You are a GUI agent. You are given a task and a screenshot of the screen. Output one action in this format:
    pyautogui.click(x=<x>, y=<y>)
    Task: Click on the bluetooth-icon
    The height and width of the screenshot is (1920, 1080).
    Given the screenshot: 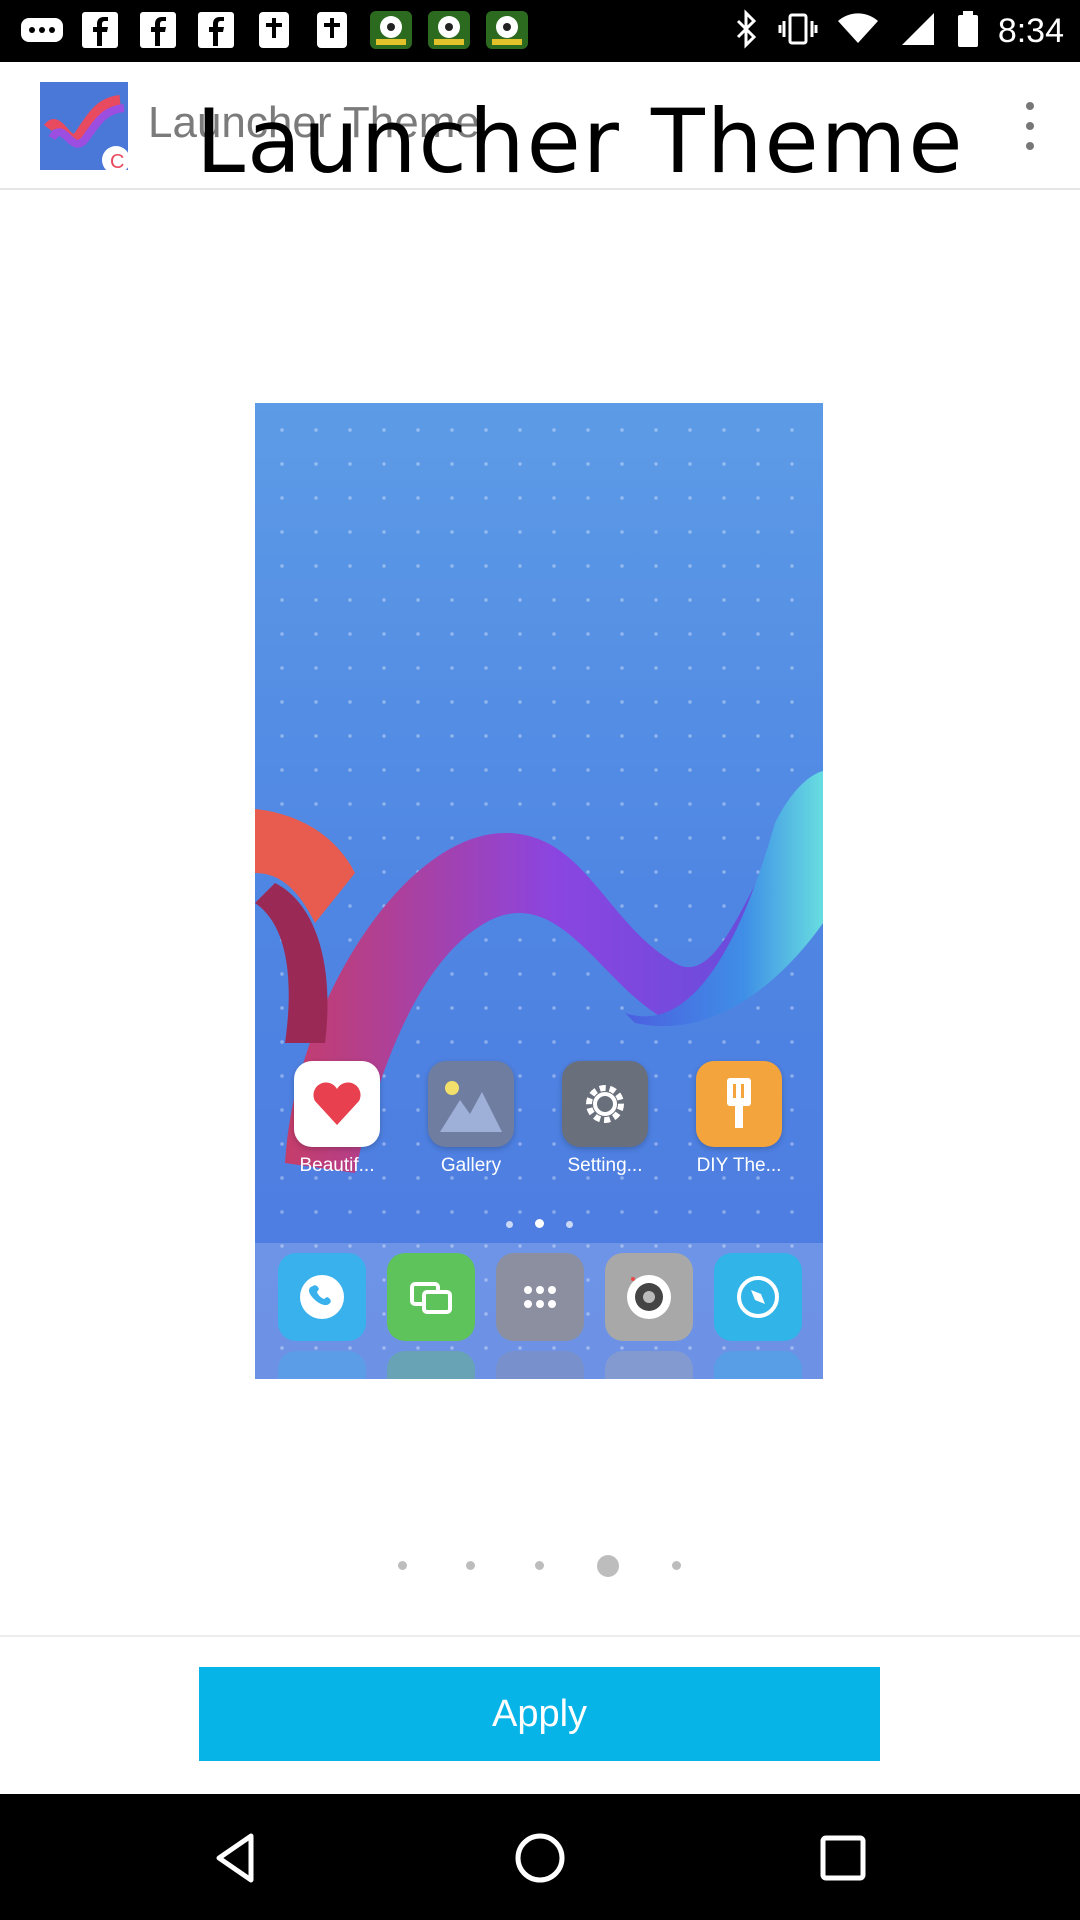 What is the action you would take?
    pyautogui.click(x=747, y=31)
    